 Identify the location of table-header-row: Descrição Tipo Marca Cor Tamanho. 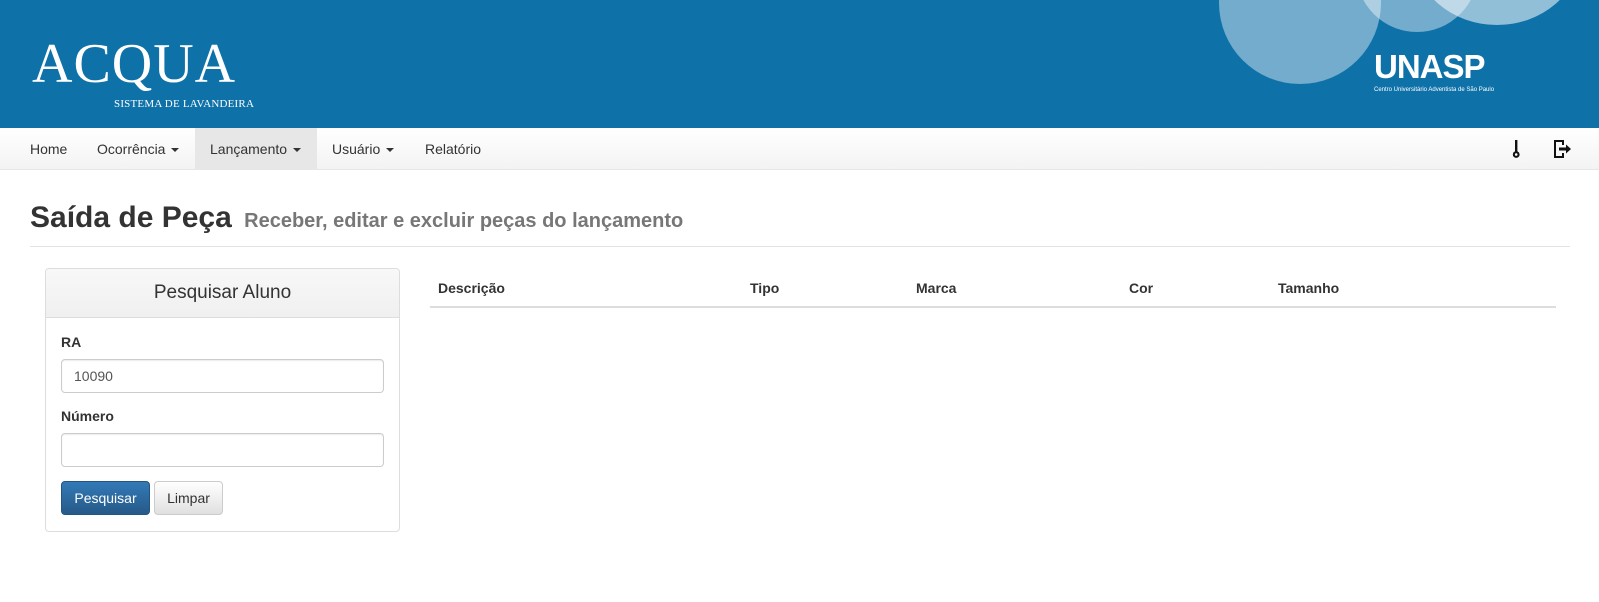
(993, 289).